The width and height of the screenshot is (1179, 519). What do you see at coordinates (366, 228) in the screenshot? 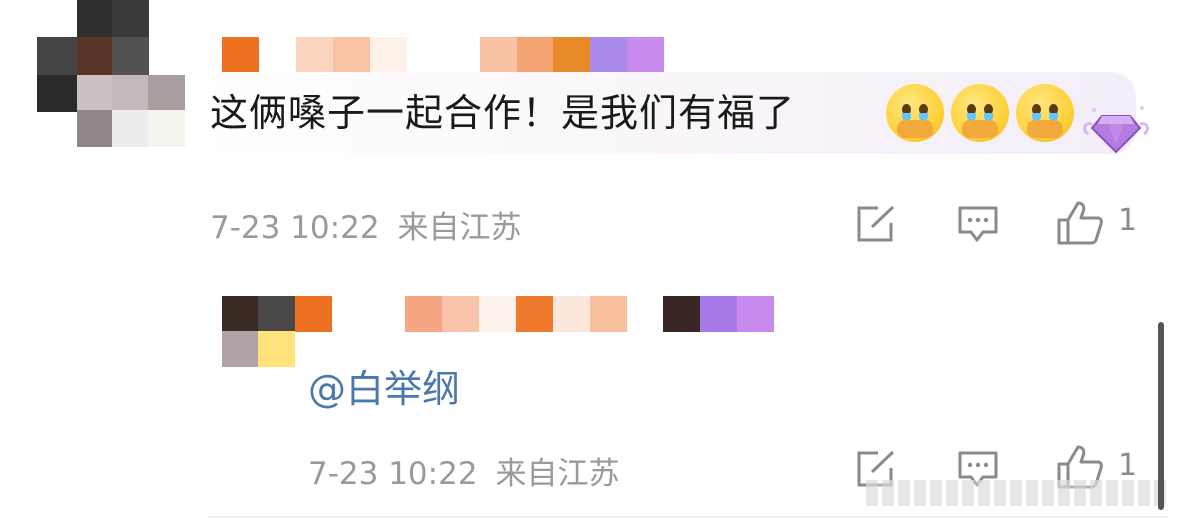
I see `comment-timestamp: 7-23 10:22 来自江苏` at bounding box center [366, 228].